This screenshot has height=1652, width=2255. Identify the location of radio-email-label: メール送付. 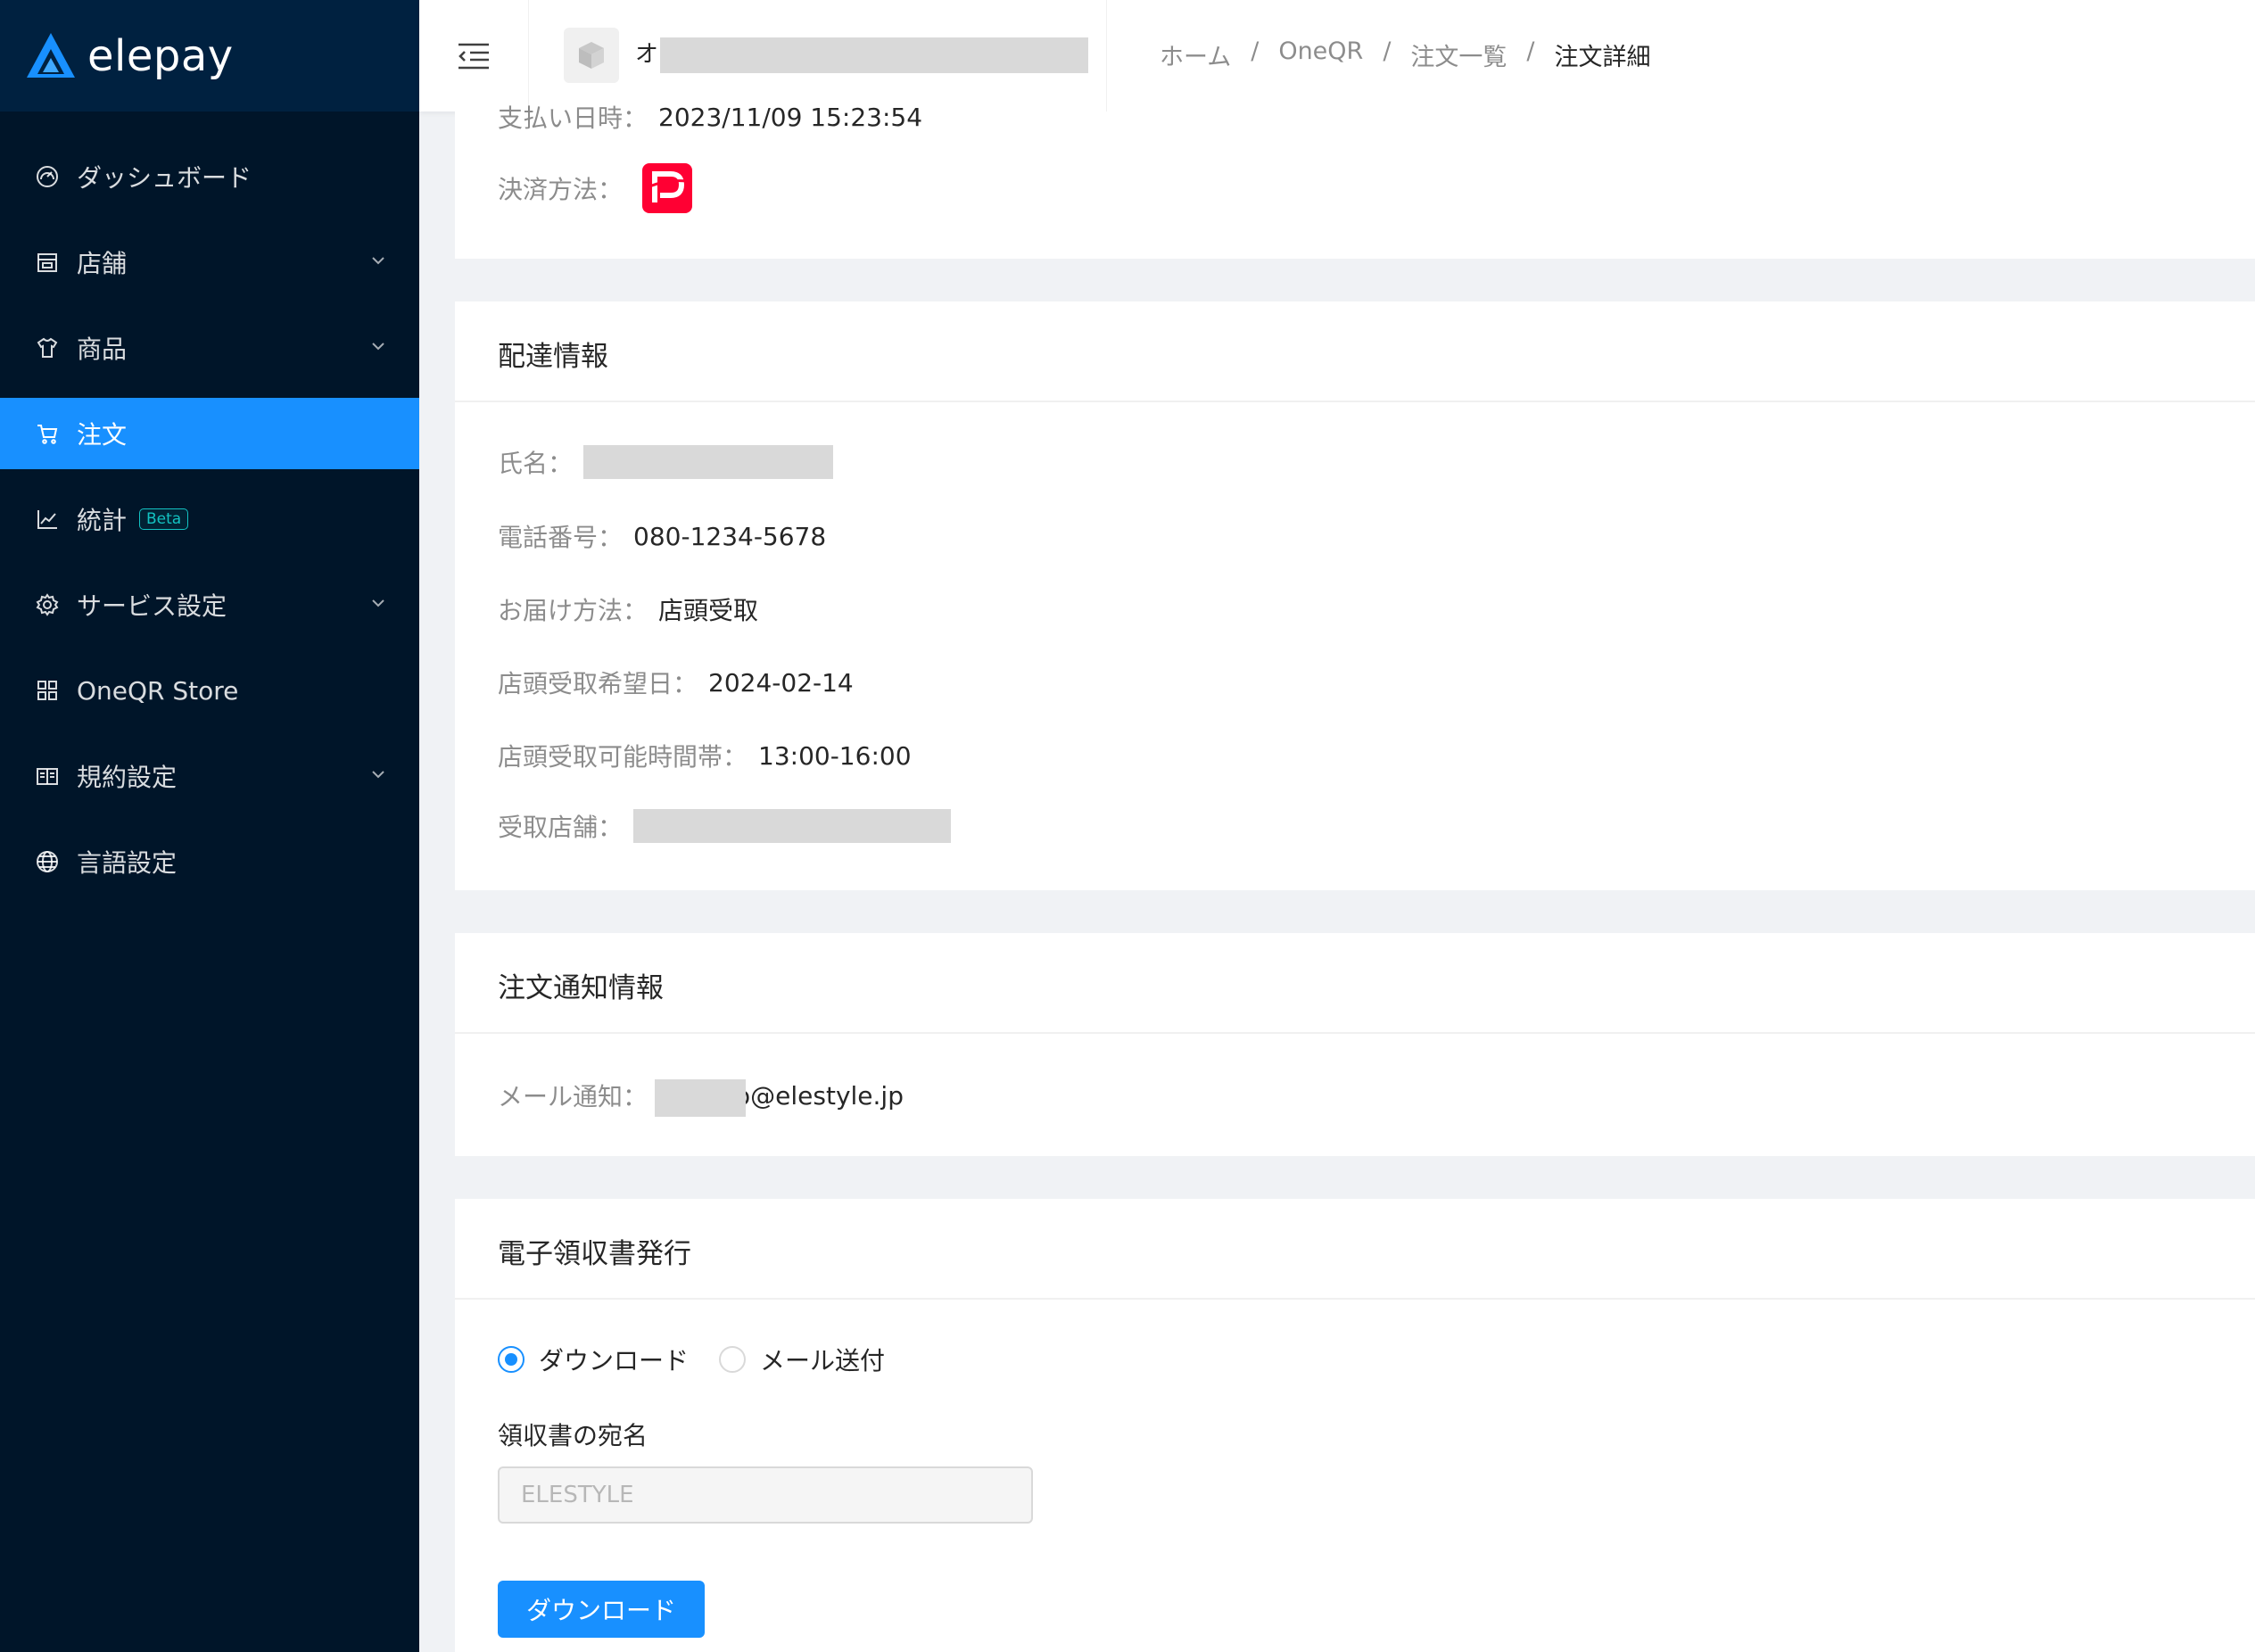
(823, 1360).